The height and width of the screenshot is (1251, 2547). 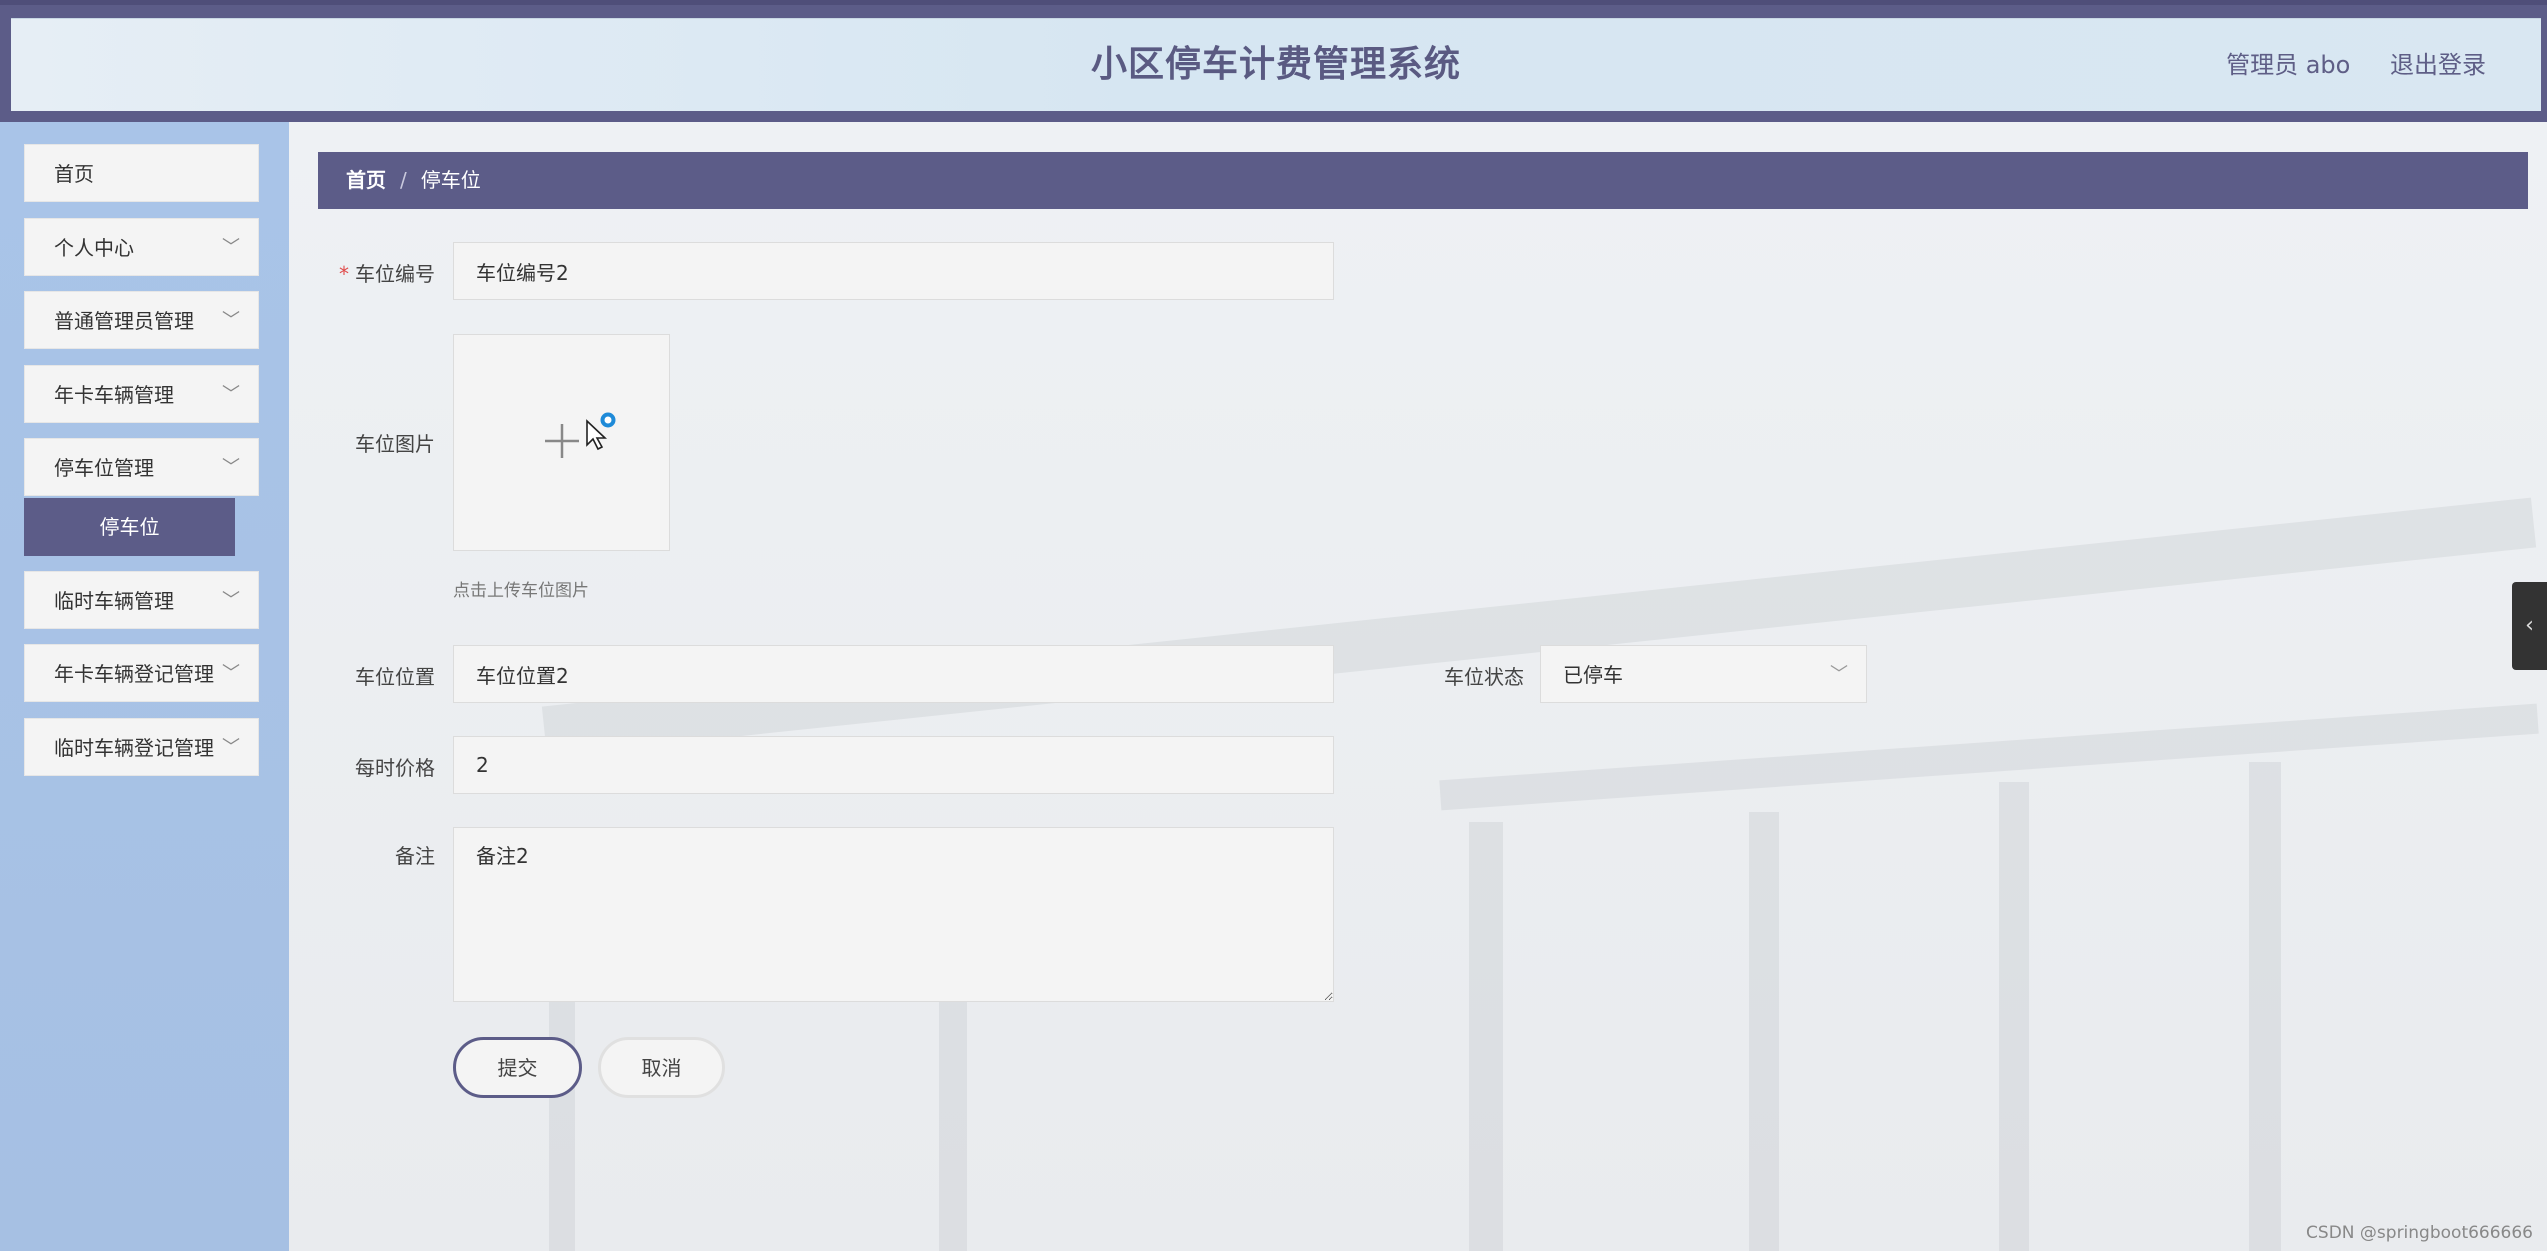 I want to click on sidebar-item-label: 普通管理员管理, so click(x=124, y=321).